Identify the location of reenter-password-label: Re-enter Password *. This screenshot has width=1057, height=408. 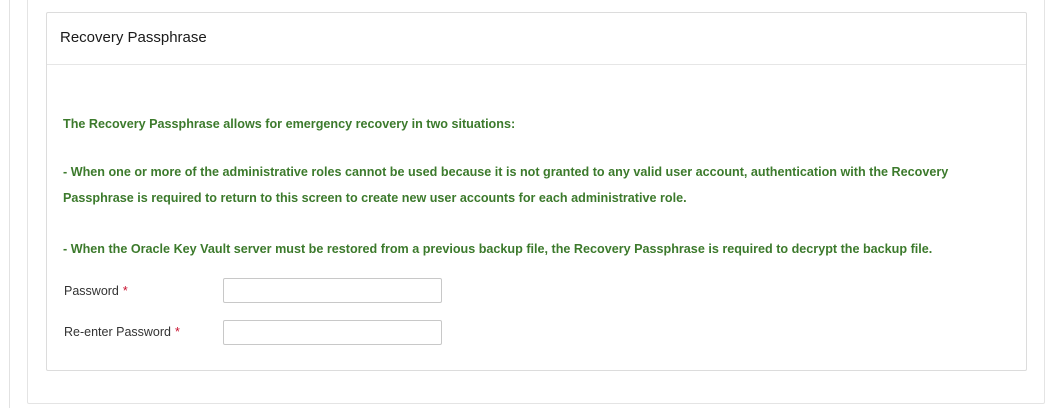
(122, 332).